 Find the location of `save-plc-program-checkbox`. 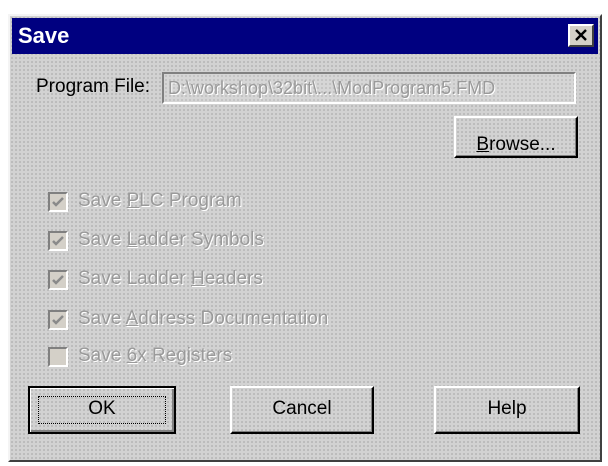

save-plc-program-checkbox is located at coordinates (58, 202).